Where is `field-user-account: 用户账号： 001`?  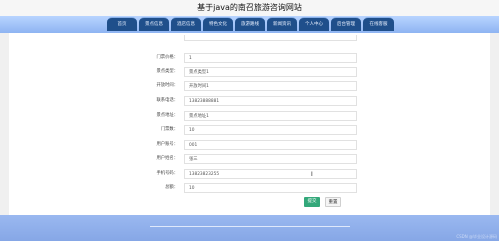 field-user-account: 用户账号： 001 is located at coordinates (254, 145).